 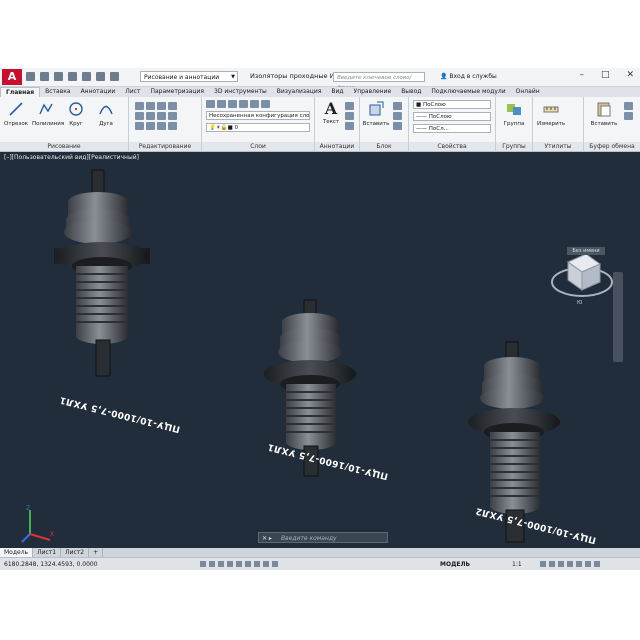 I want to click on sign-in-button: 👤 Вход в службы, so click(x=468, y=76).